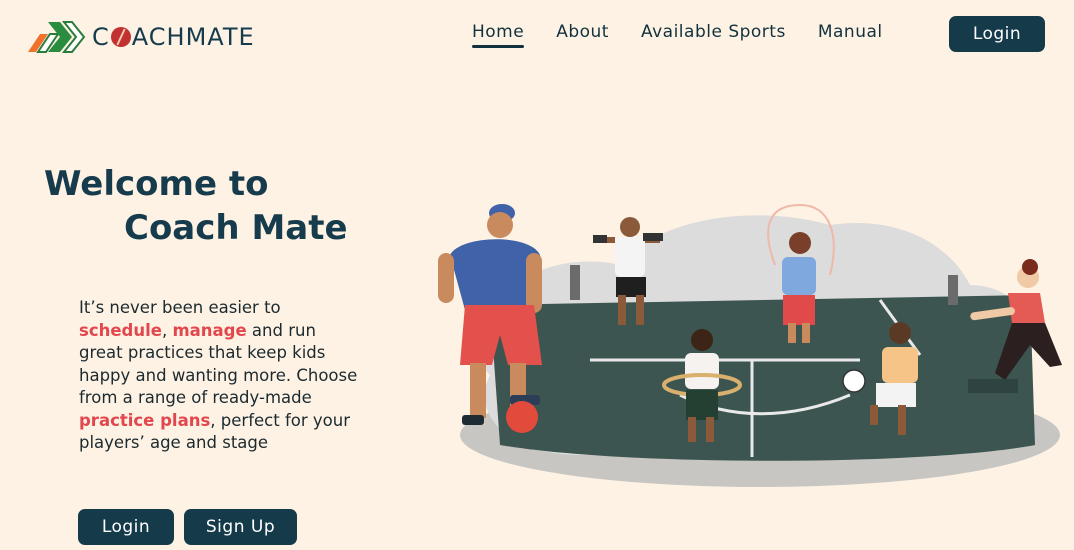  Describe the element at coordinates (156, 184) in the screenshot. I see `hero-title-line1: Welcome to` at that location.